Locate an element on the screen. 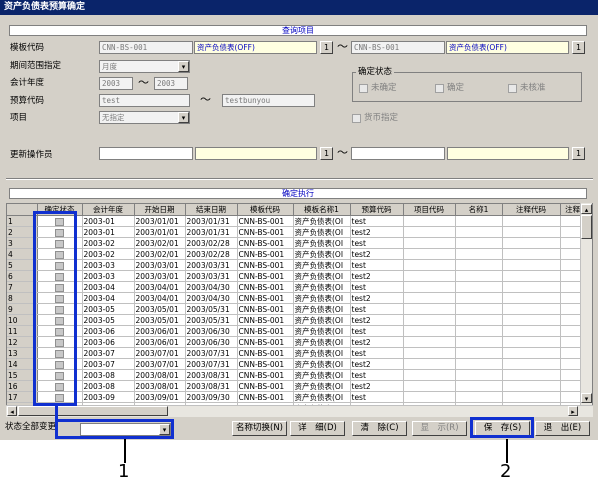 Image resolution: width=598 pixels, height=487 pixels. scroll-right-icon: ▸ is located at coordinates (573, 411).